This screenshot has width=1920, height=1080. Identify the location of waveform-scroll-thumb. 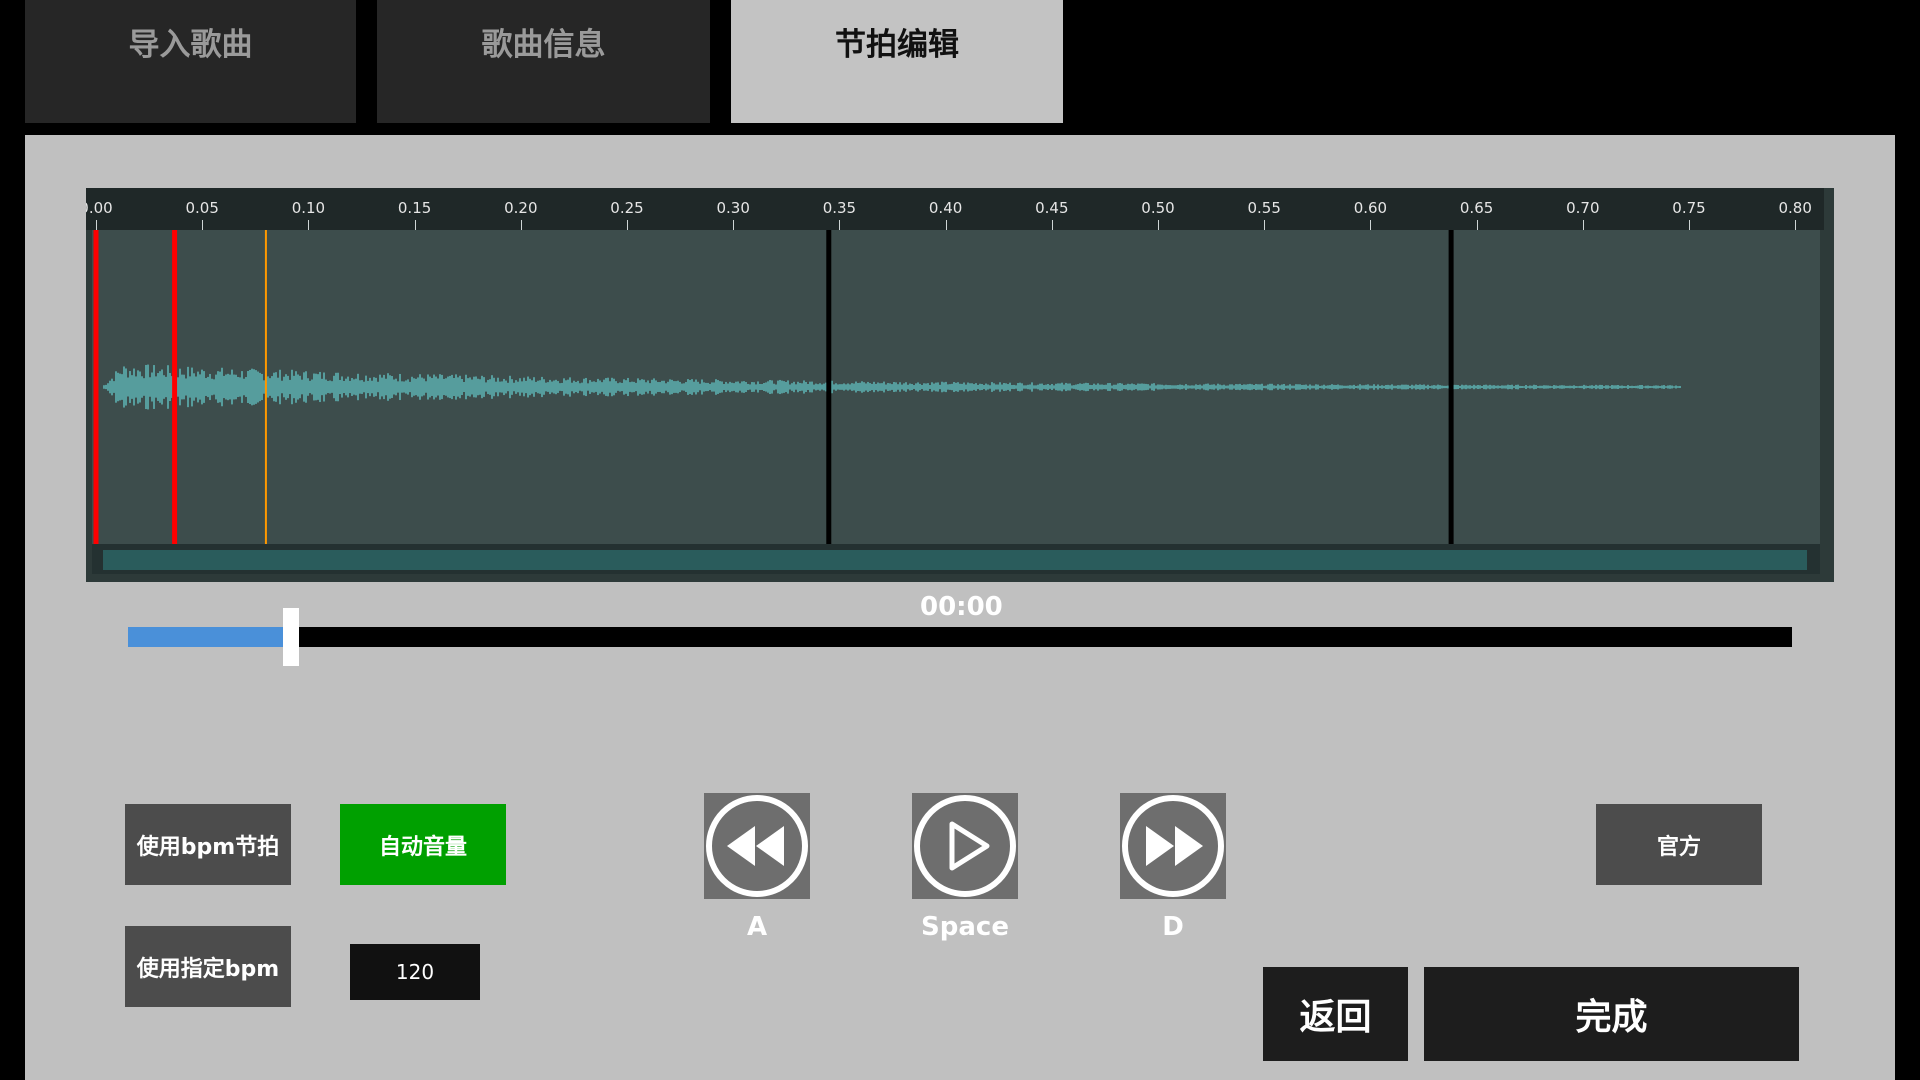
(955, 560).